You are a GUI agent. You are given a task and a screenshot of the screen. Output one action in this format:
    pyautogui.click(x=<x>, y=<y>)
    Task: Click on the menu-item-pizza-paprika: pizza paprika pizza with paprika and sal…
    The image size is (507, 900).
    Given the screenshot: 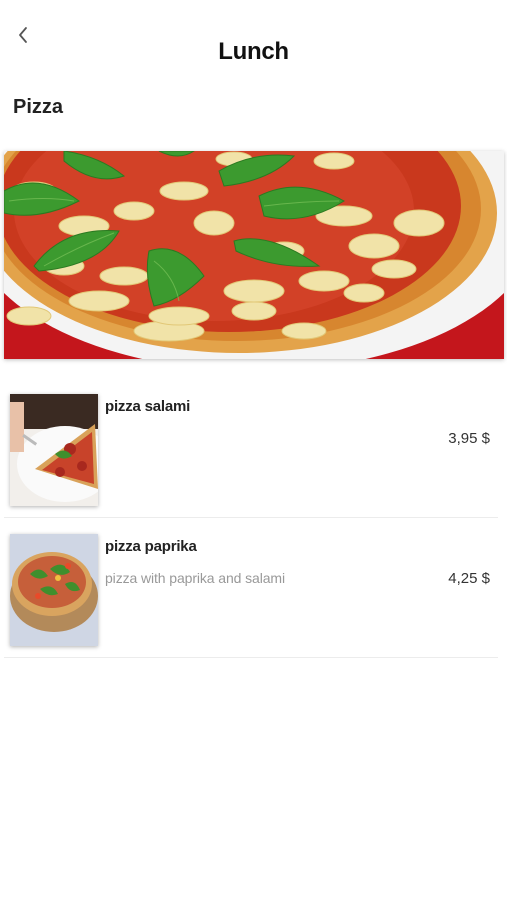 What is the action you would take?
    pyautogui.click(x=251, y=589)
    